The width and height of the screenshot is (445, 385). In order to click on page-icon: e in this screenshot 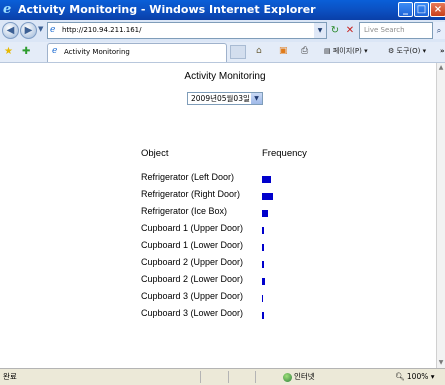, I will do `click(53, 30)`.